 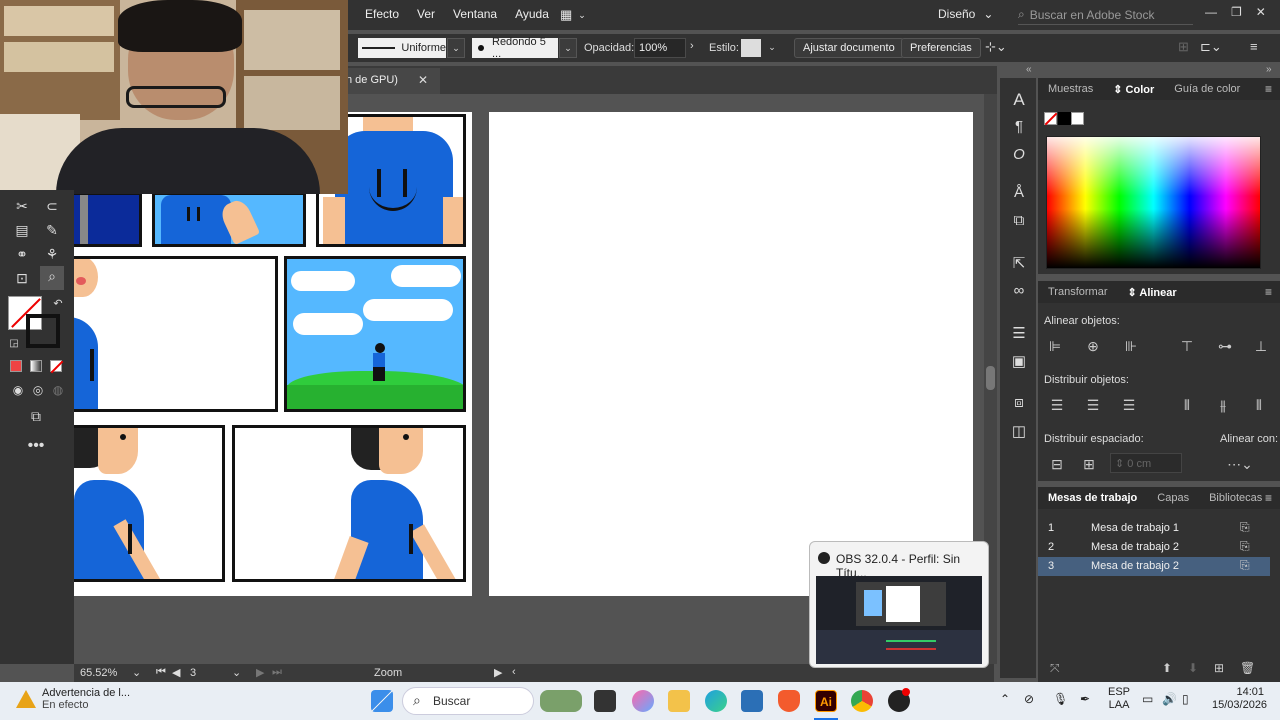 I want to click on brave-icon, so click(x=789, y=701).